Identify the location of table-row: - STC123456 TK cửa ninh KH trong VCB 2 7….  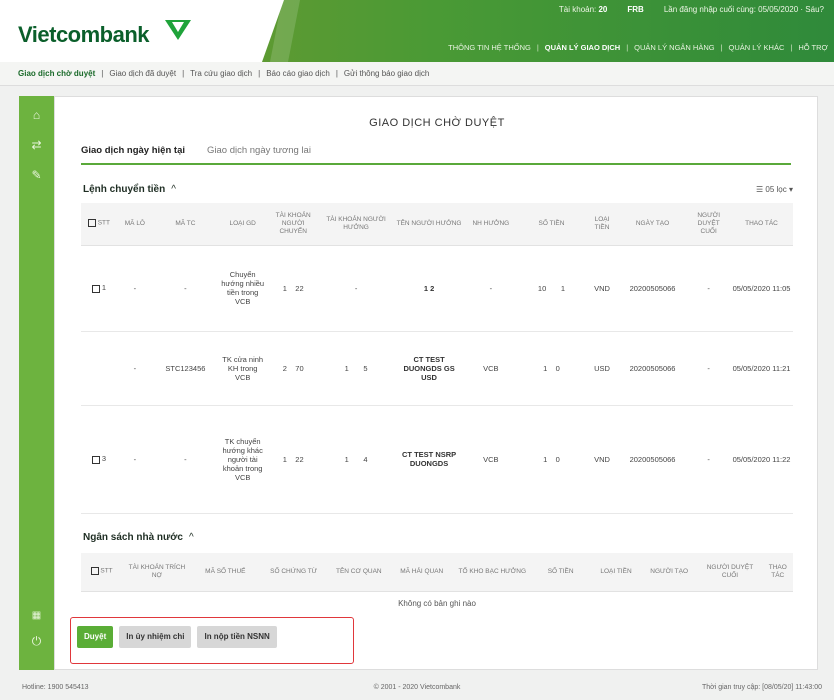
(437, 368).